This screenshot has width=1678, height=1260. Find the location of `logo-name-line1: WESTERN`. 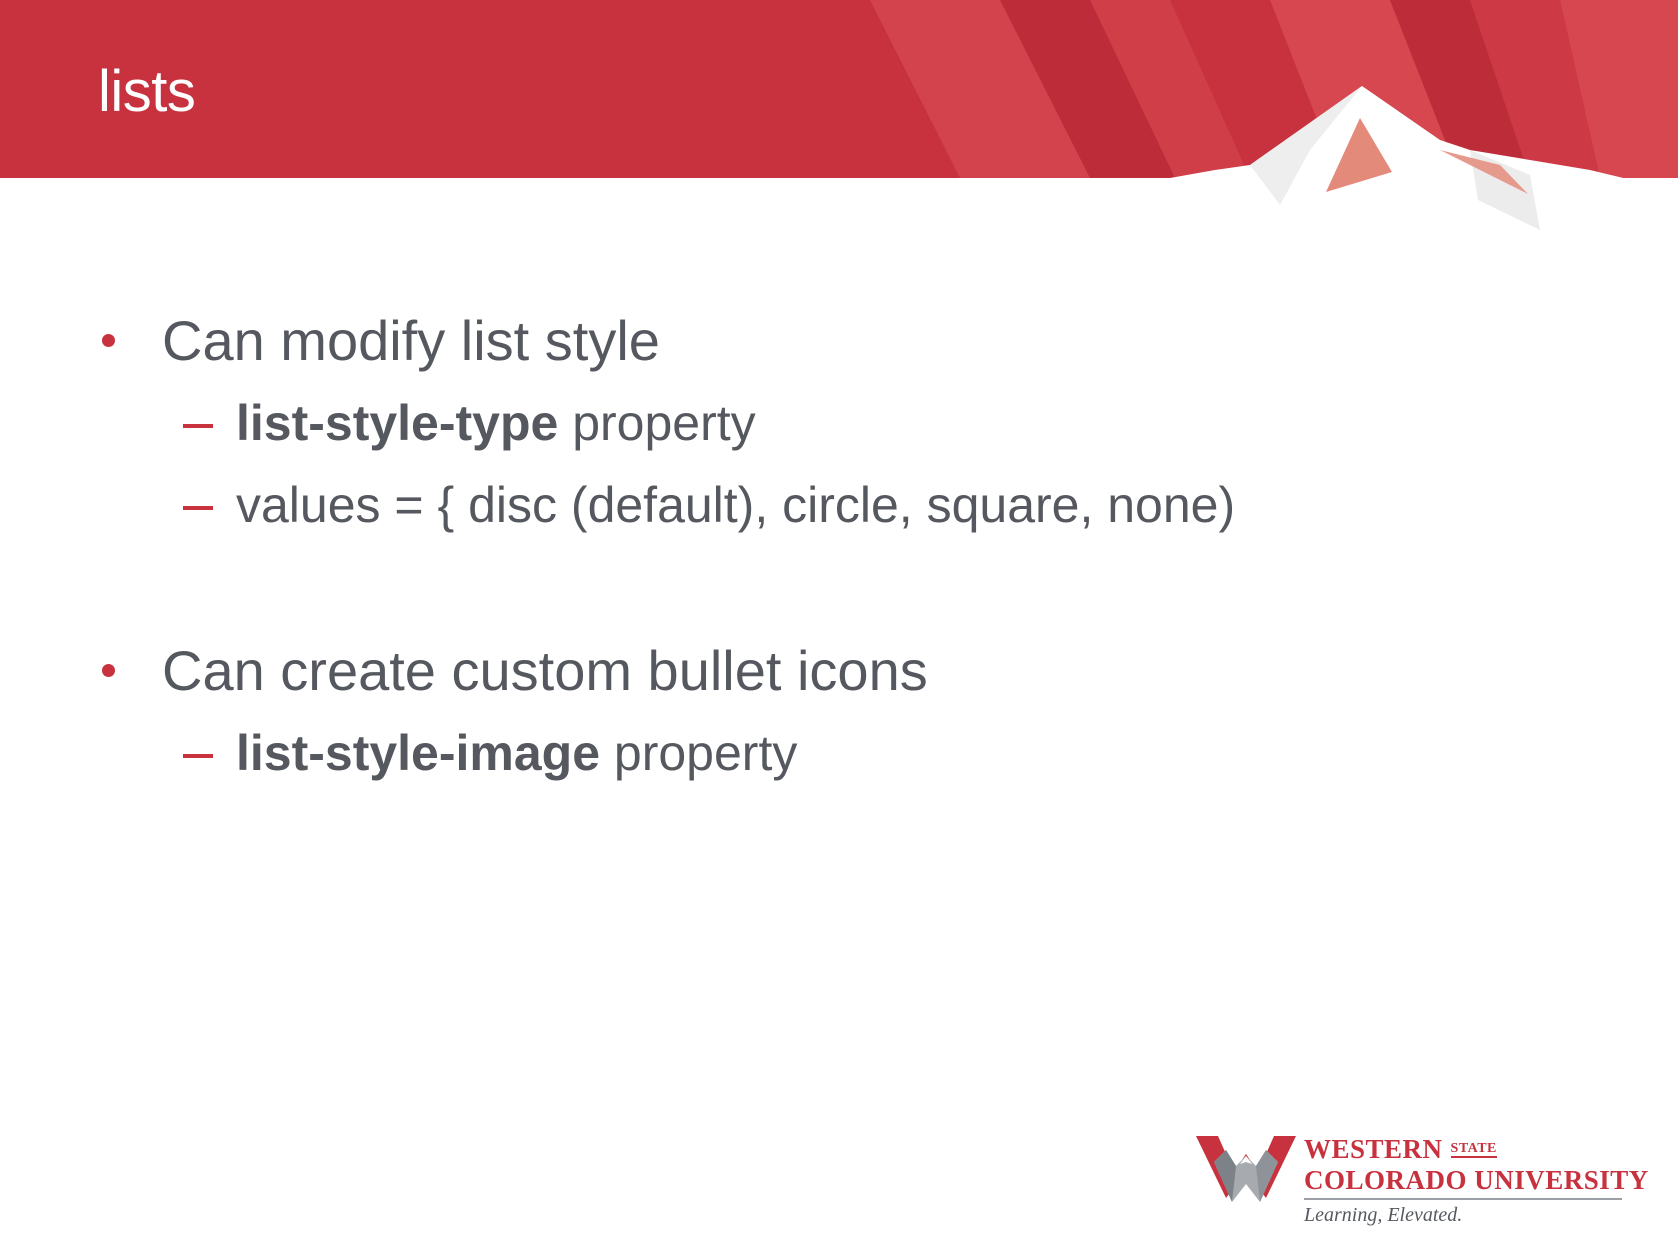

logo-name-line1: WESTERN is located at coordinates (1373, 1149).